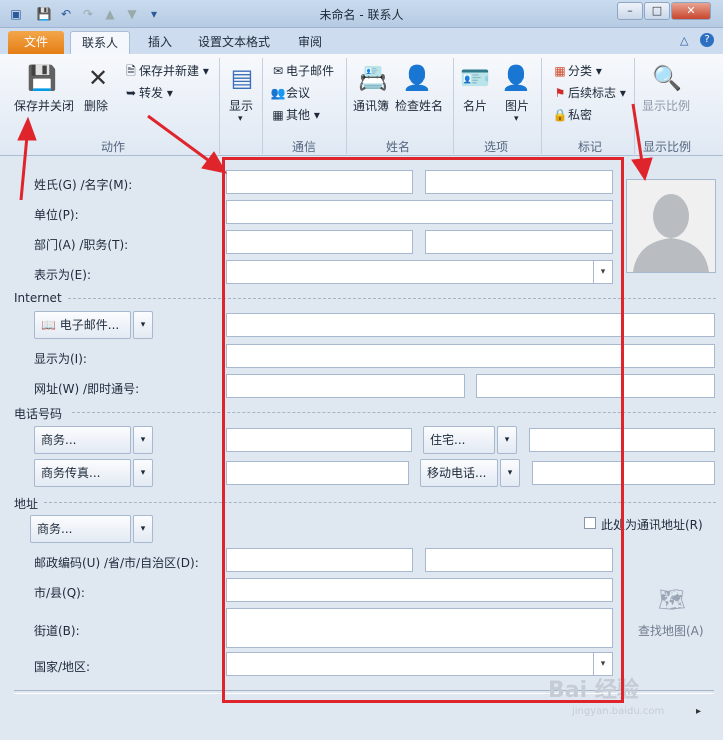  What do you see at coordinates (335, 152) in the screenshot?
I see `annotation-arrows` at bounding box center [335, 152].